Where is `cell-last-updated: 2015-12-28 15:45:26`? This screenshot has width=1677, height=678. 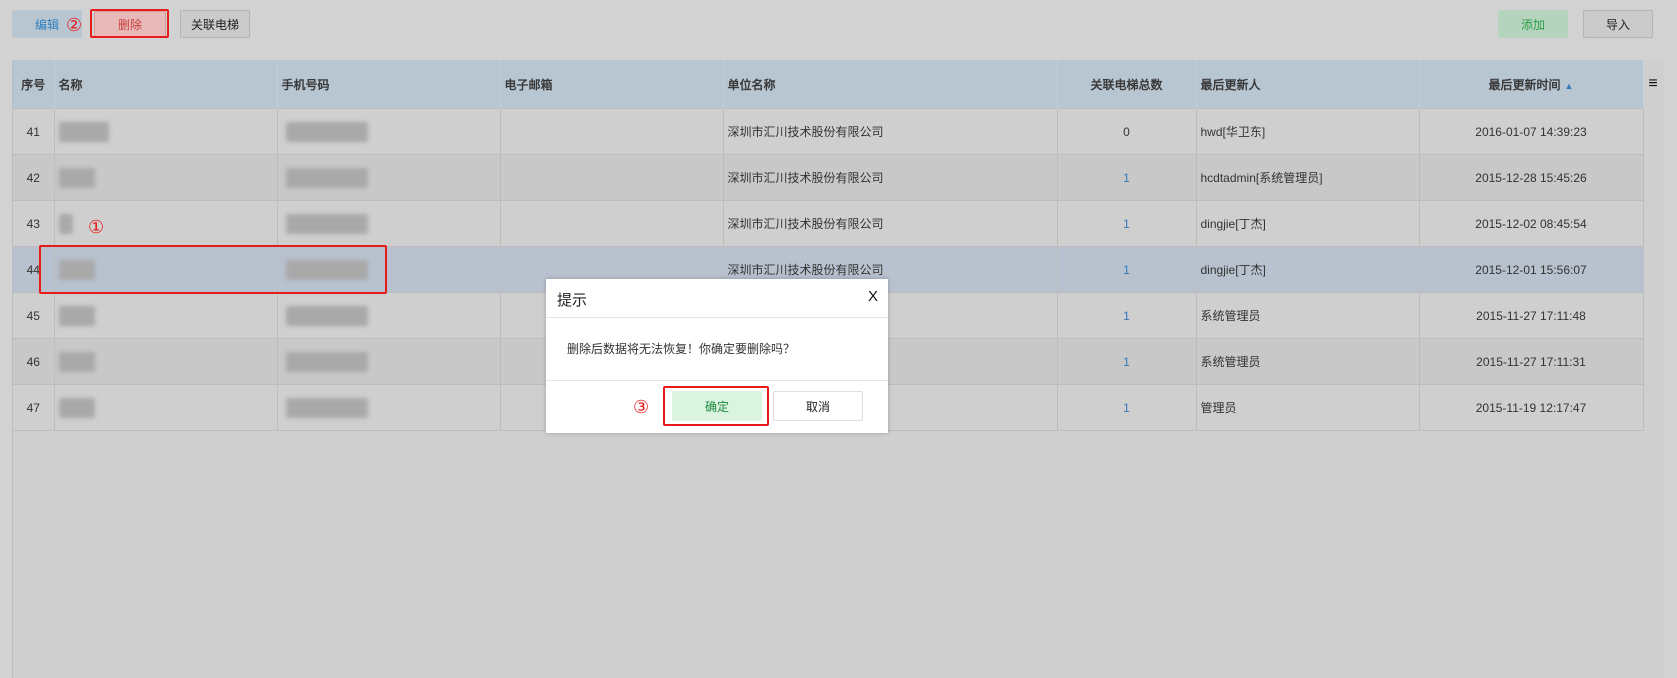 cell-last-updated: 2015-12-28 15:45:26 is located at coordinates (1531, 177).